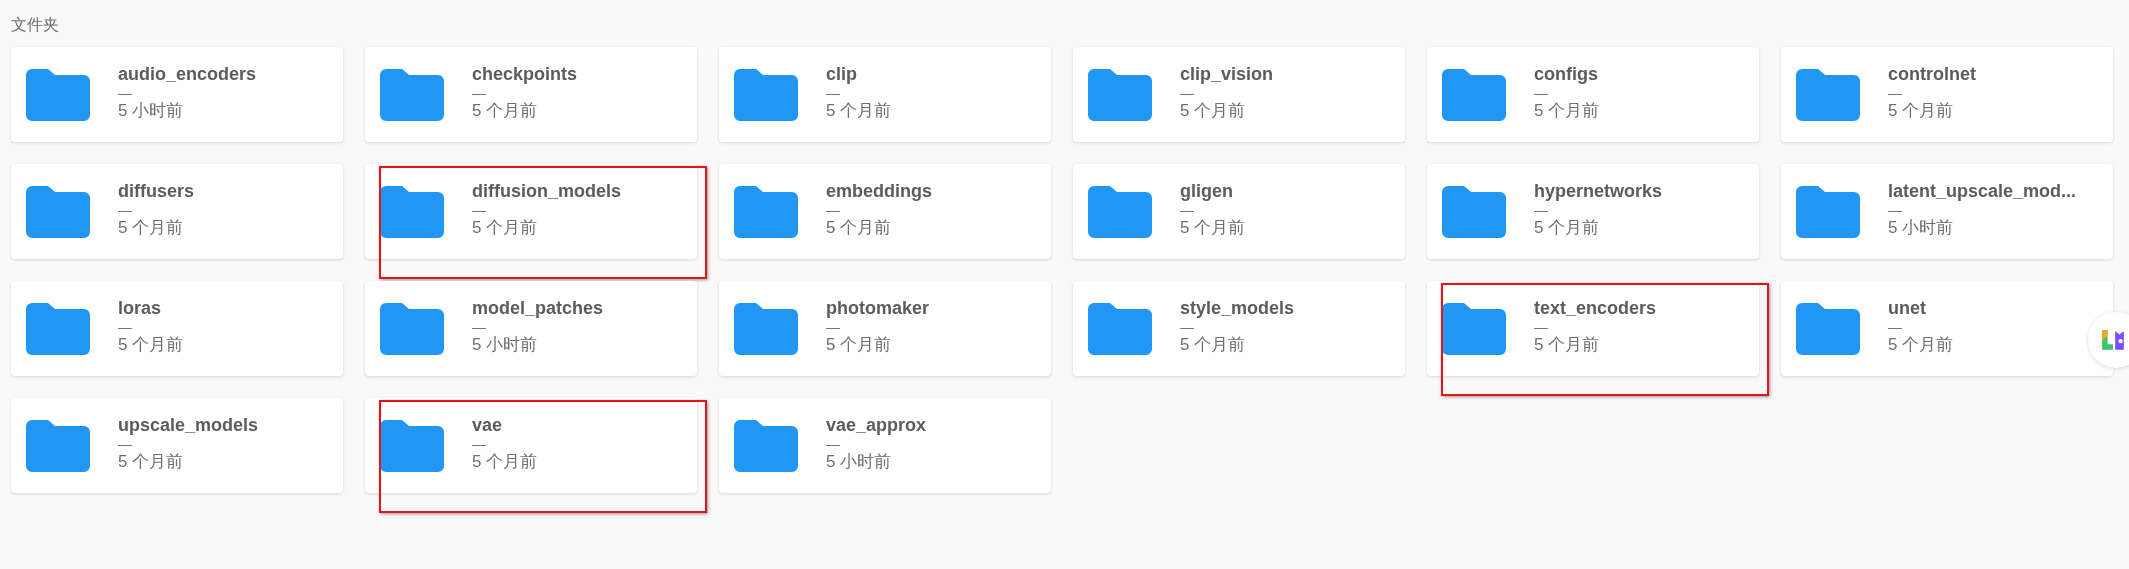  I want to click on folder-card: gligen — 5 个月前, so click(1239, 211).